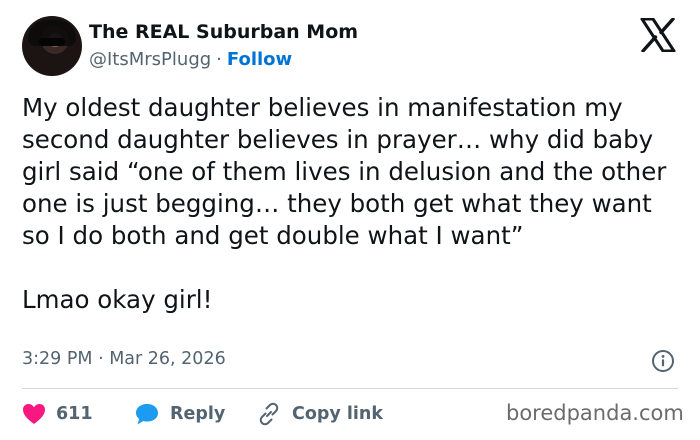 This screenshot has width=700, height=440. Describe the element at coordinates (658, 35) in the screenshot. I see `x-logo-icon` at that location.